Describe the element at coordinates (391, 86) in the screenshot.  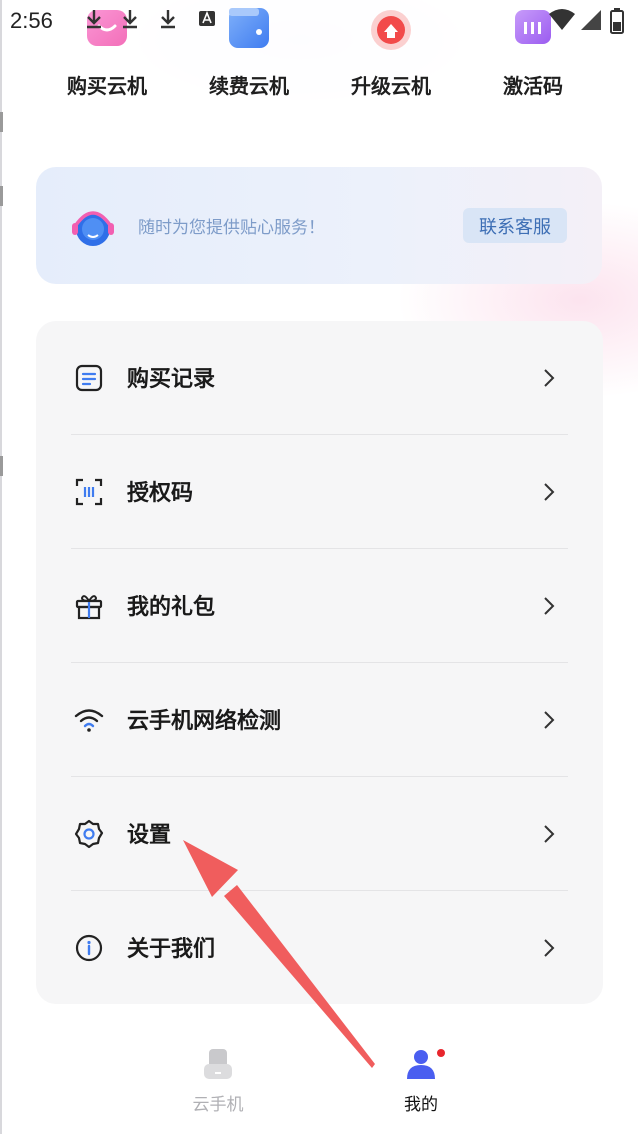
I see `quick-action-label: 升级云机` at that location.